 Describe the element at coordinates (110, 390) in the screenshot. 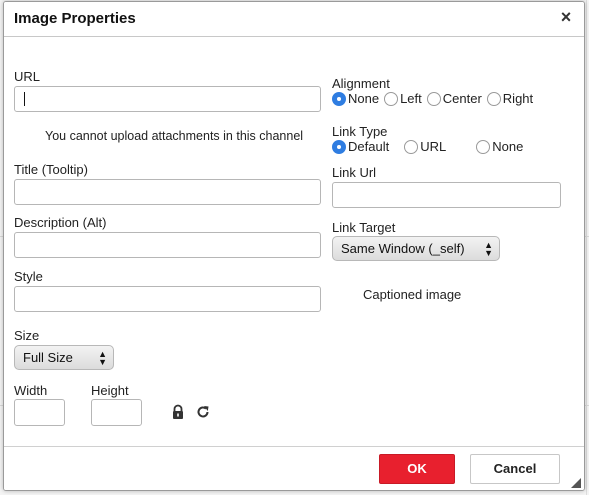

I see `height-label: Height` at that location.